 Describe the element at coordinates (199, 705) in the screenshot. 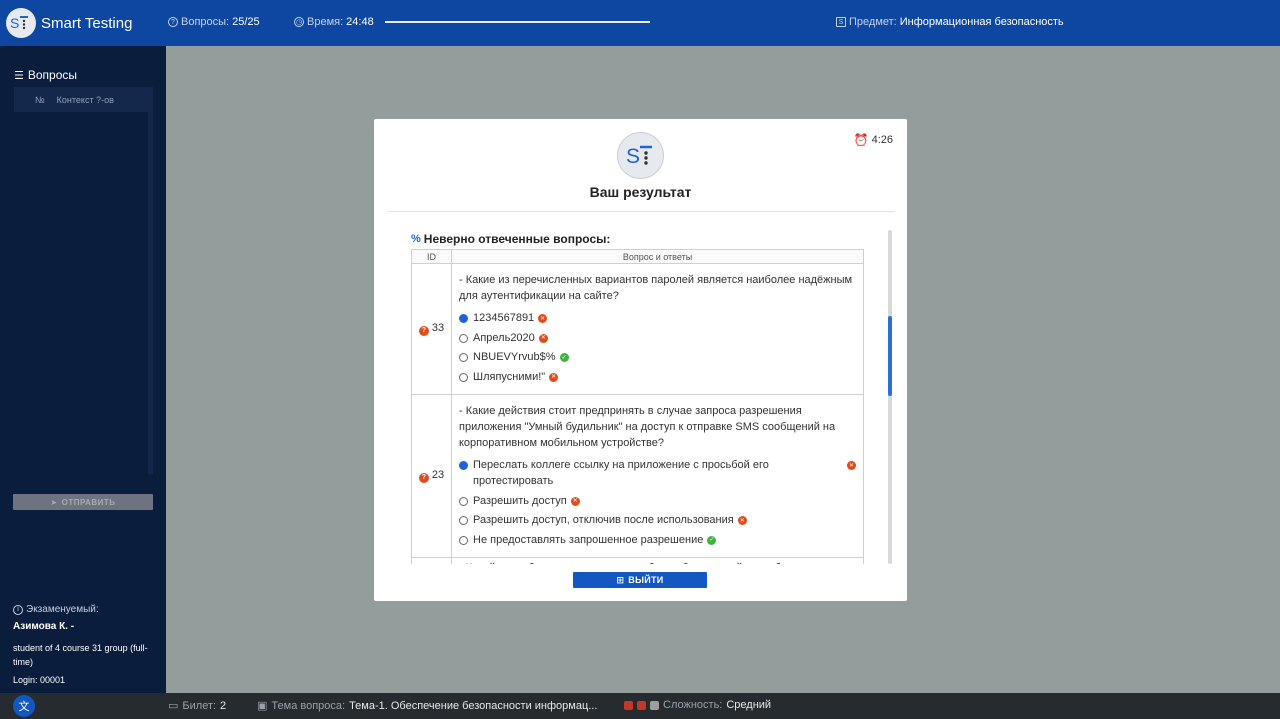

I see `ticket-label: Билет:` at that location.